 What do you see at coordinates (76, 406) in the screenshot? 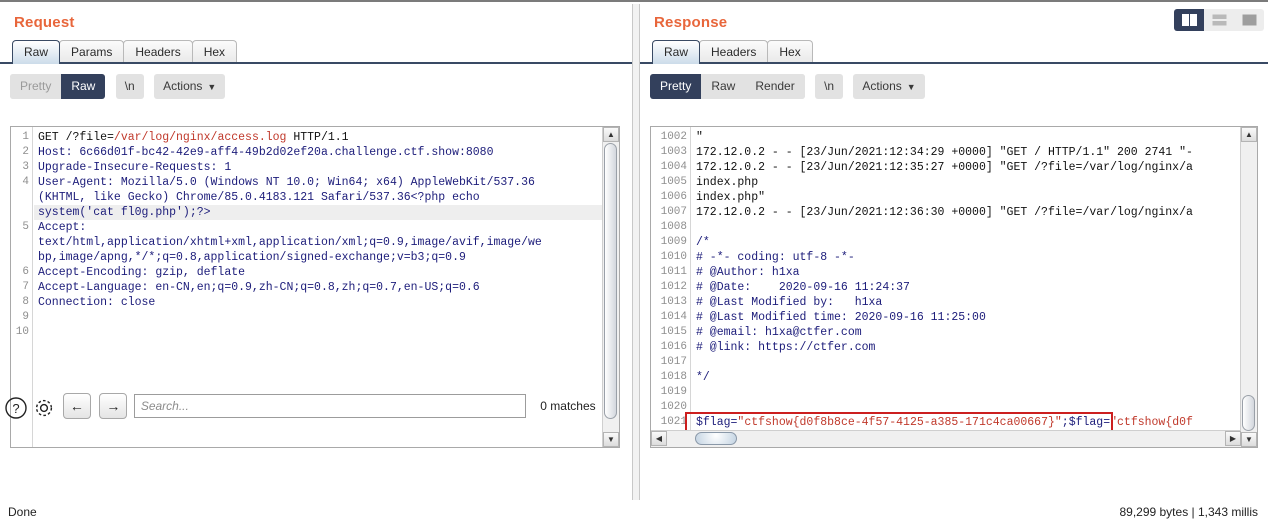
I see `request-search-prev-button: ←` at bounding box center [76, 406].